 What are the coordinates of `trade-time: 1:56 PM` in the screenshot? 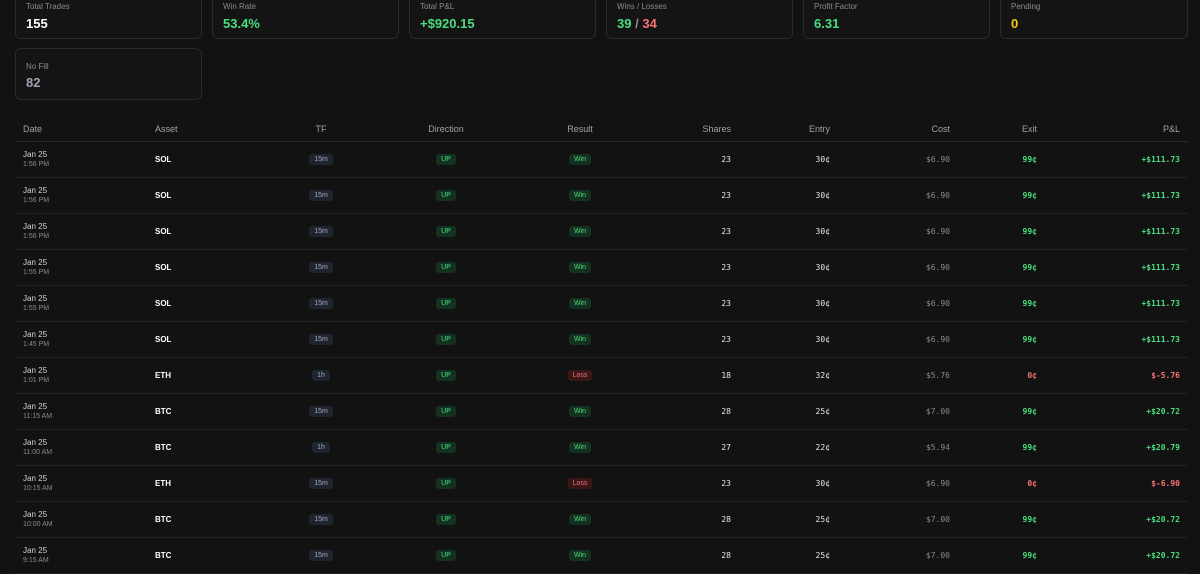 It's located at (36, 236).